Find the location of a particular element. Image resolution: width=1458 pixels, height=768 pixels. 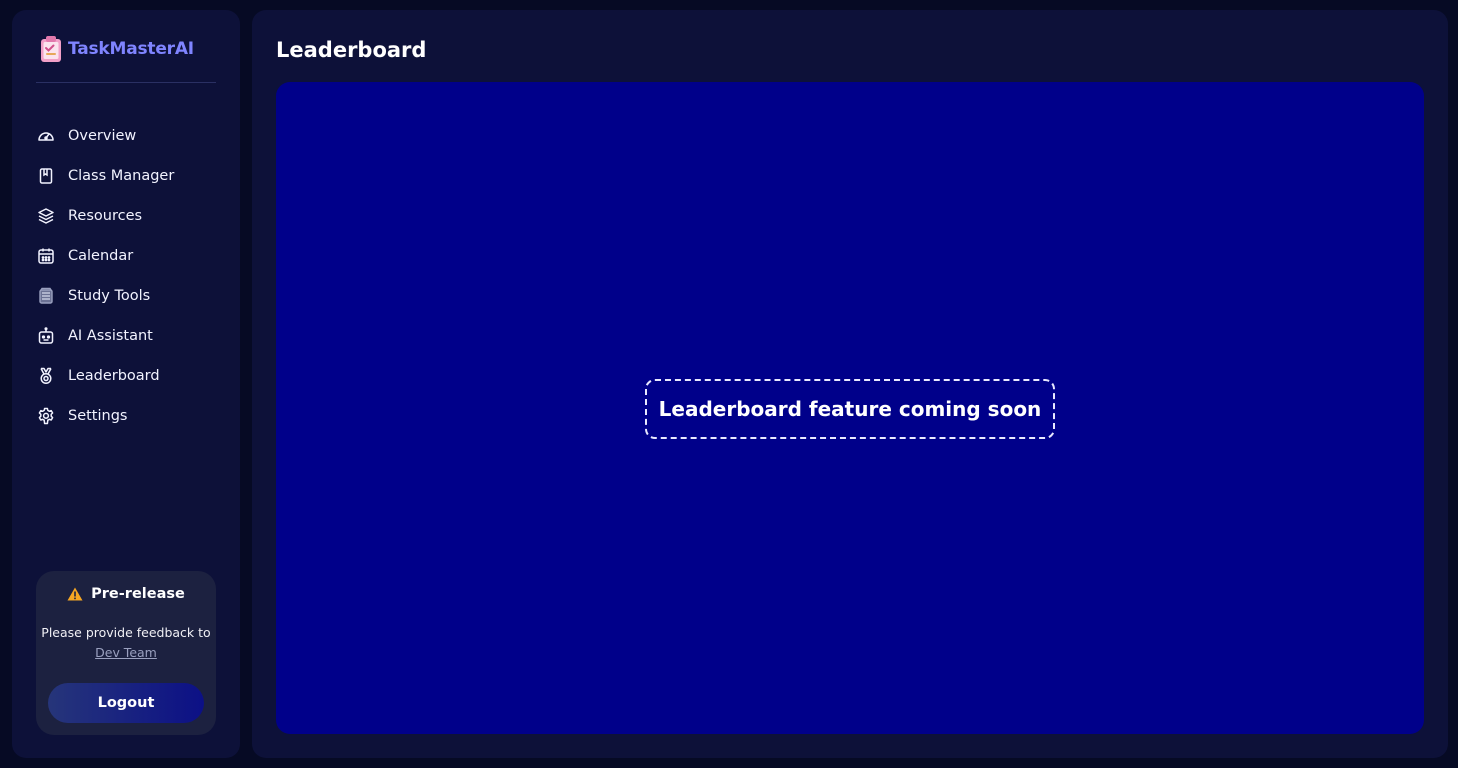

books-icon is located at coordinates (46, 296).